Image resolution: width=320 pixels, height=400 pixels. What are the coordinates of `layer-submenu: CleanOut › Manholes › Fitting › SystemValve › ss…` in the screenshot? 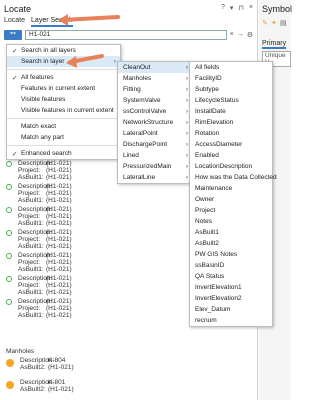 It's located at (155, 122).